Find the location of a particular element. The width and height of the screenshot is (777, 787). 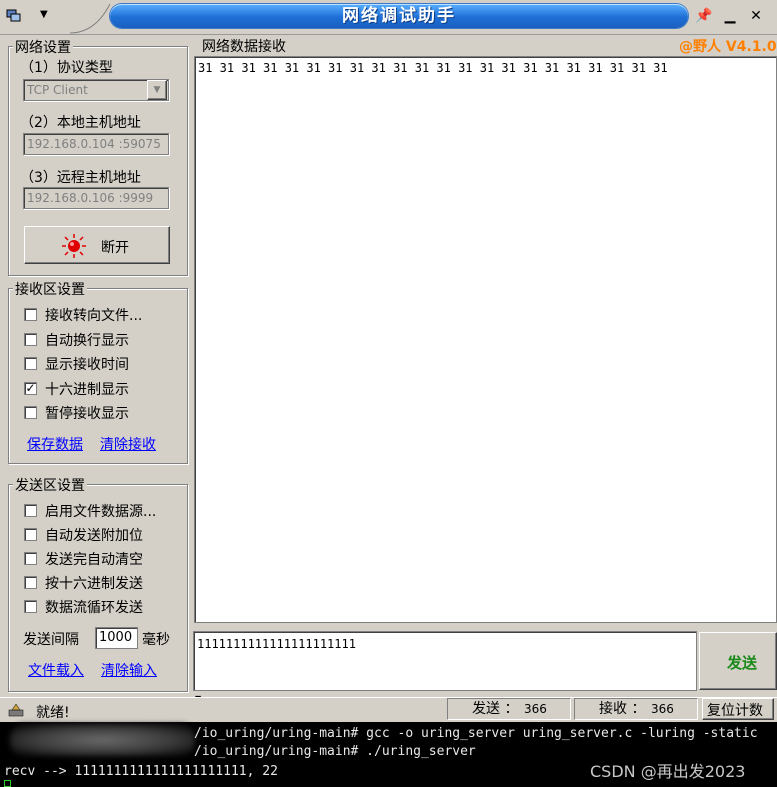

status-text: 就绪! is located at coordinates (53, 713).